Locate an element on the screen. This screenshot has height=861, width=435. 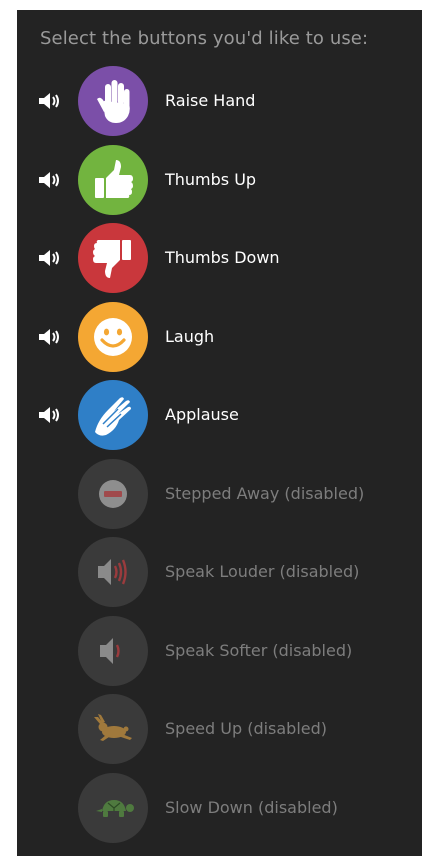
speed-up-button is located at coordinates (113, 729).